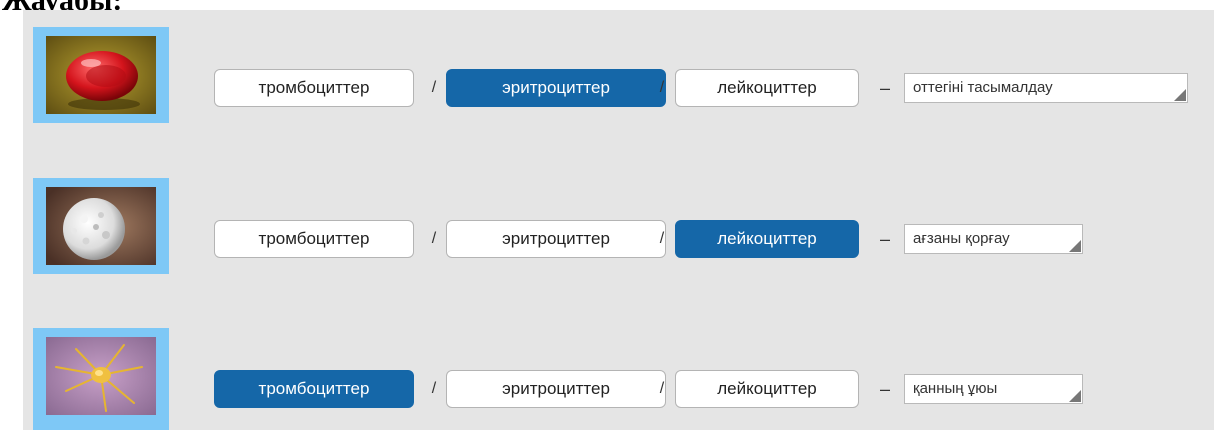 This screenshot has width=1214, height=438. Describe the element at coordinates (101, 376) in the screenshot. I see `platelet-icon` at that location.